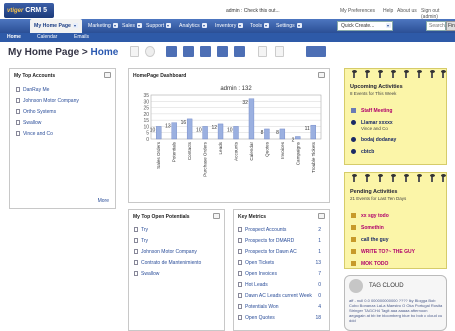 The width and height of the screenshot is (455, 331). What do you see at coordinates (278, 296) in the screenshot?
I see `metric-label: Dawn AC Leads current Week` at bounding box center [278, 296].